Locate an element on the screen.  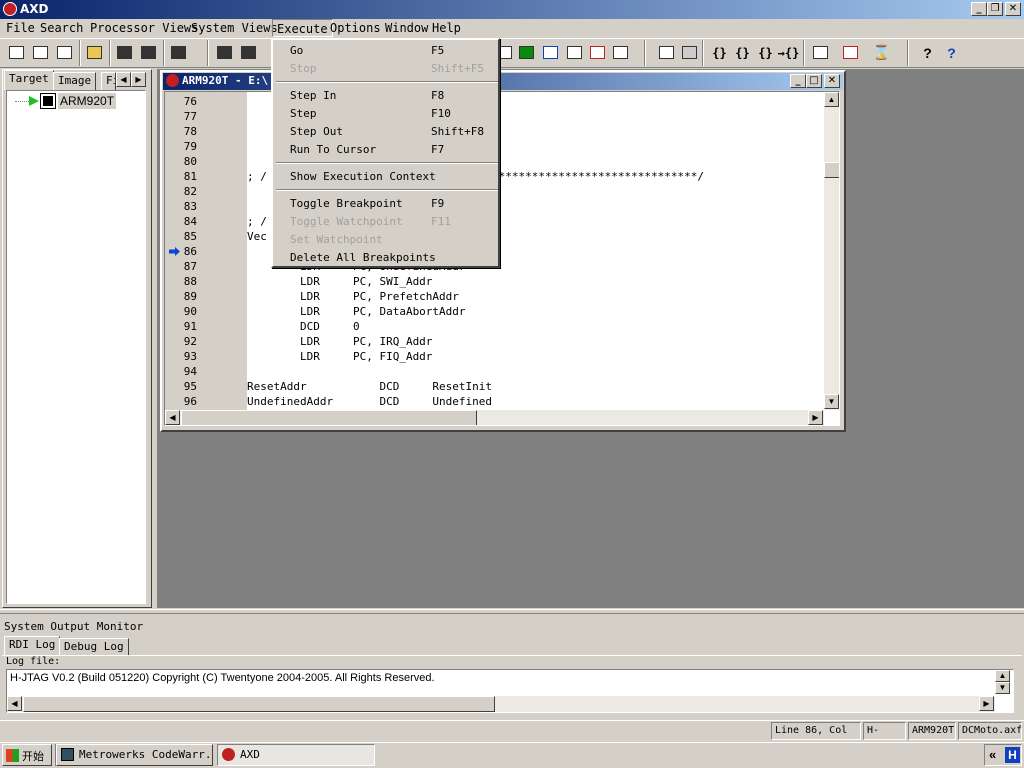
toolbar-load-config-button is located at coordinates (40, 52).